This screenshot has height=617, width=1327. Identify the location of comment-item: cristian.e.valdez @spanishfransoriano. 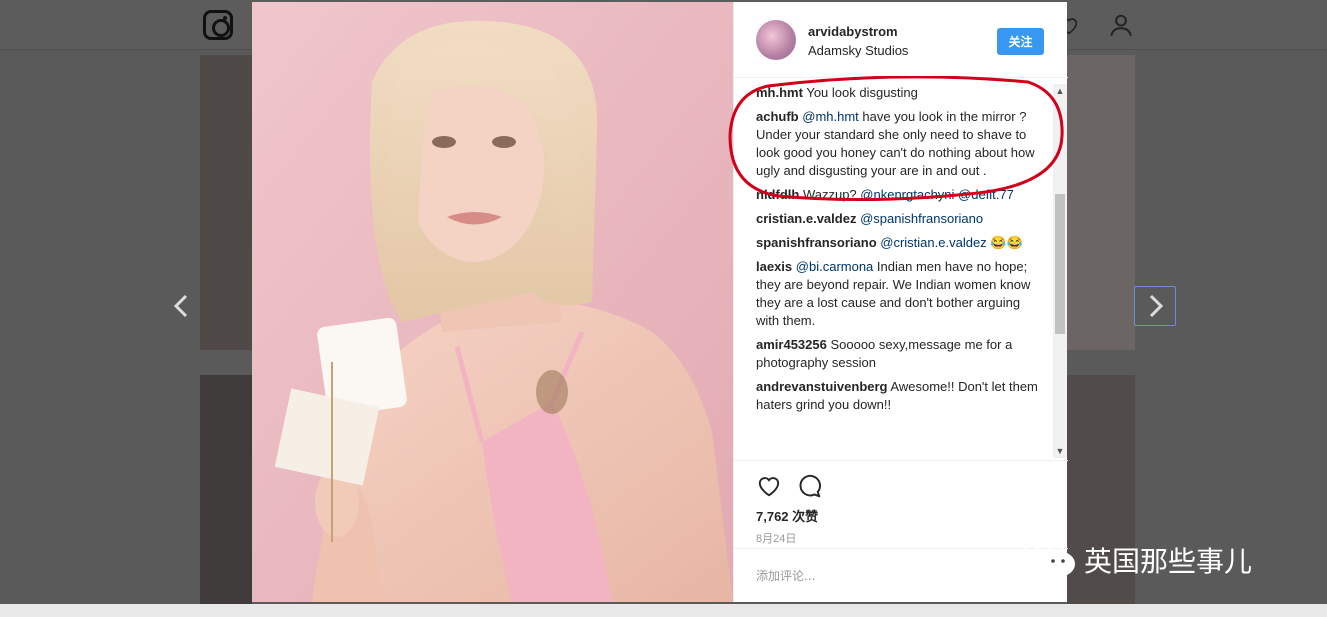
(901, 219).